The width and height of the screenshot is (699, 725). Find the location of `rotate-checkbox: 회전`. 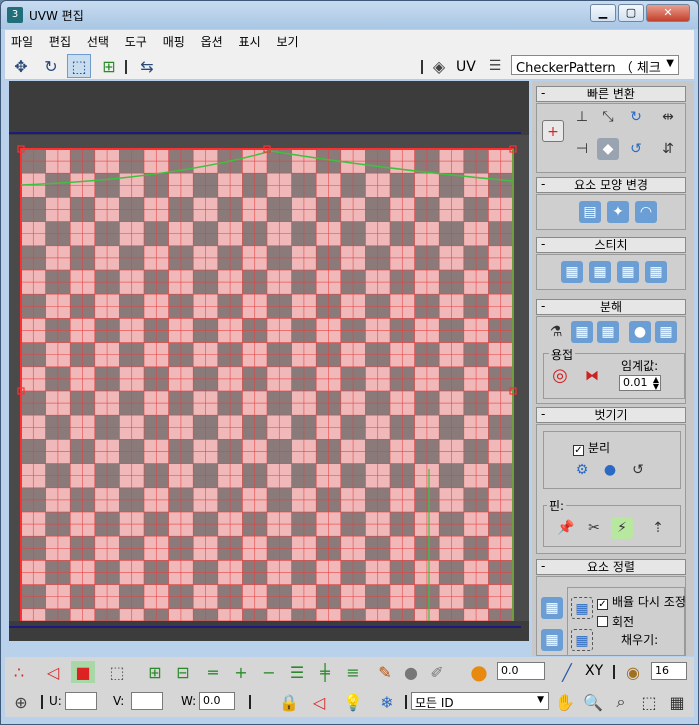

rotate-checkbox: 회전 is located at coordinates (615, 621).